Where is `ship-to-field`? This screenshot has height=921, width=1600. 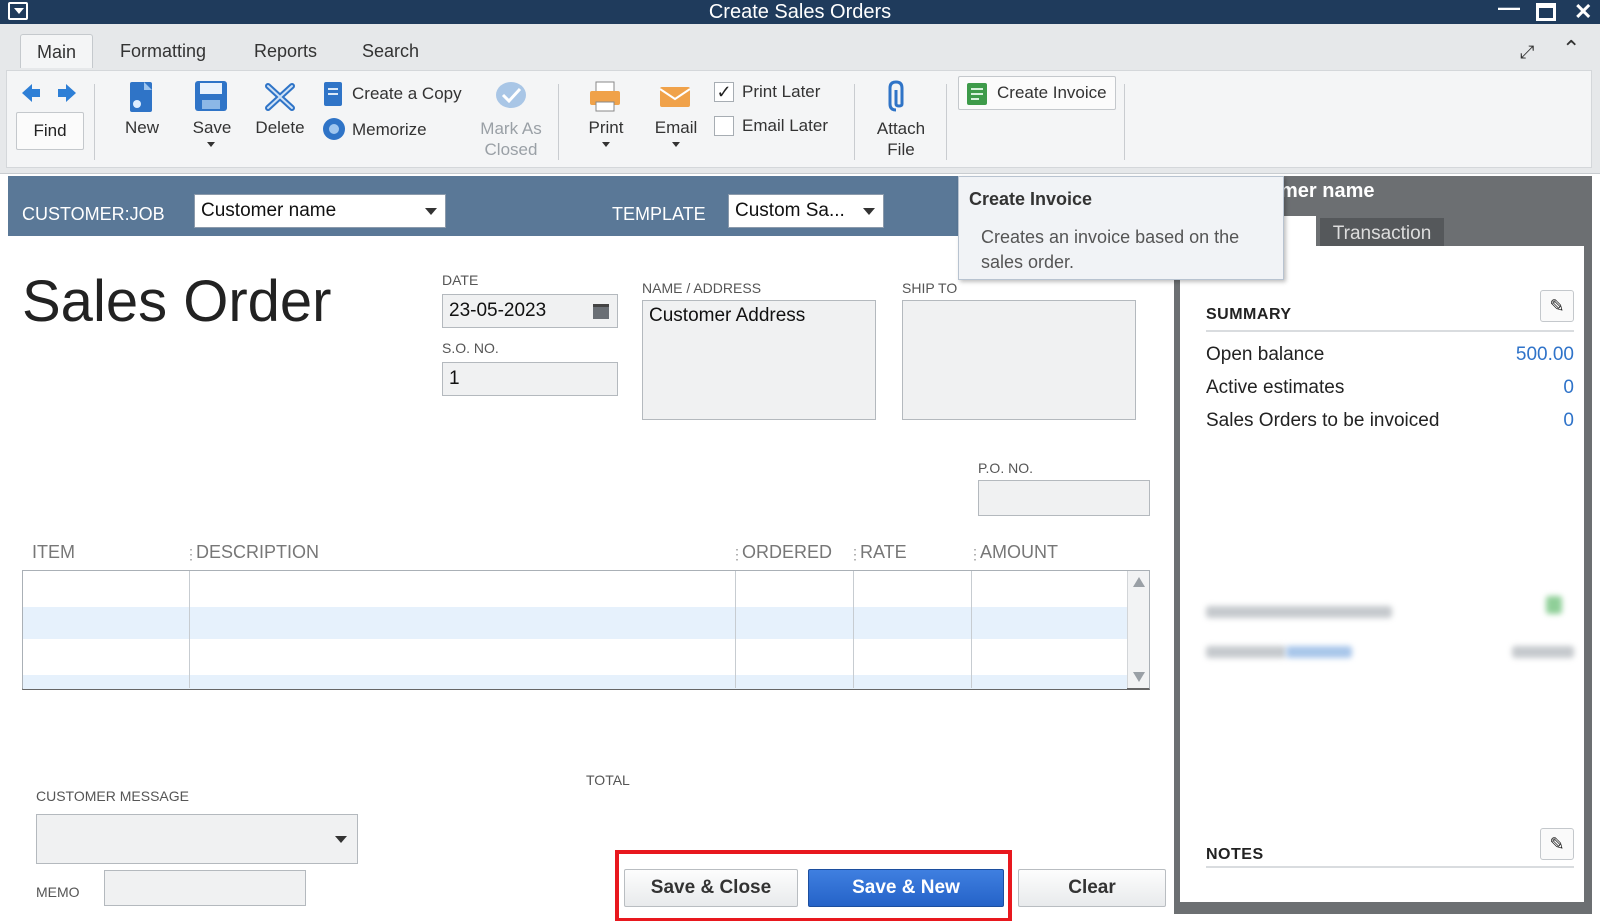
ship-to-field is located at coordinates (1019, 360).